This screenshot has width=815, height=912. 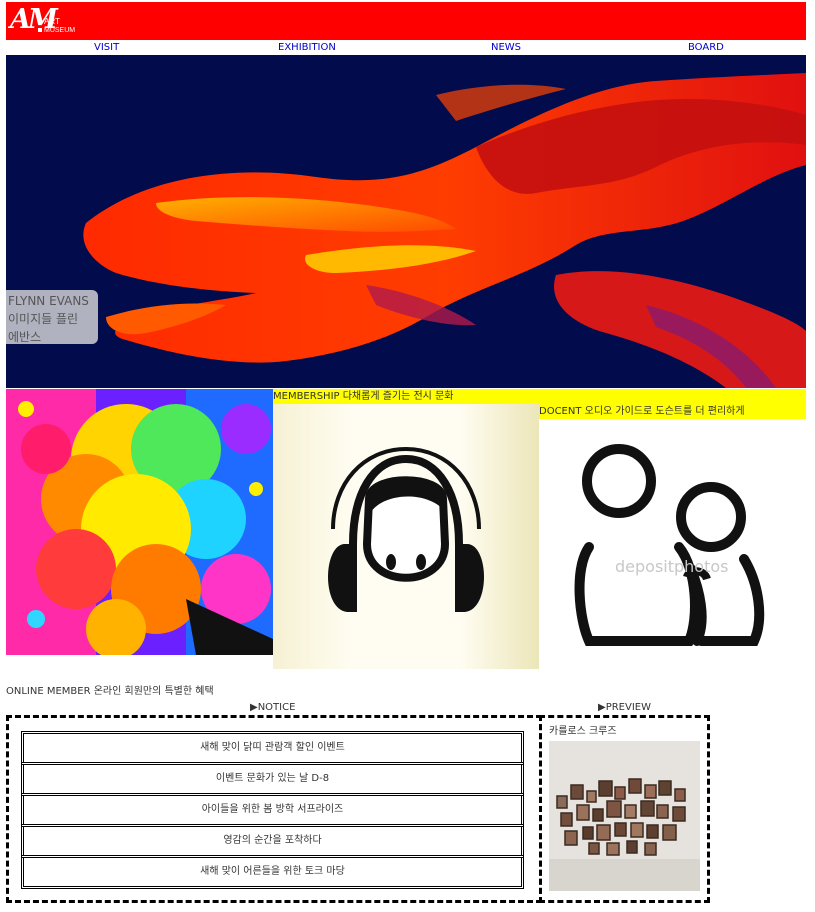 What do you see at coordinates (25, 337) in the screenshot?
I see `hero-caption-line3: 에반스` at bounding box center [25, 337].